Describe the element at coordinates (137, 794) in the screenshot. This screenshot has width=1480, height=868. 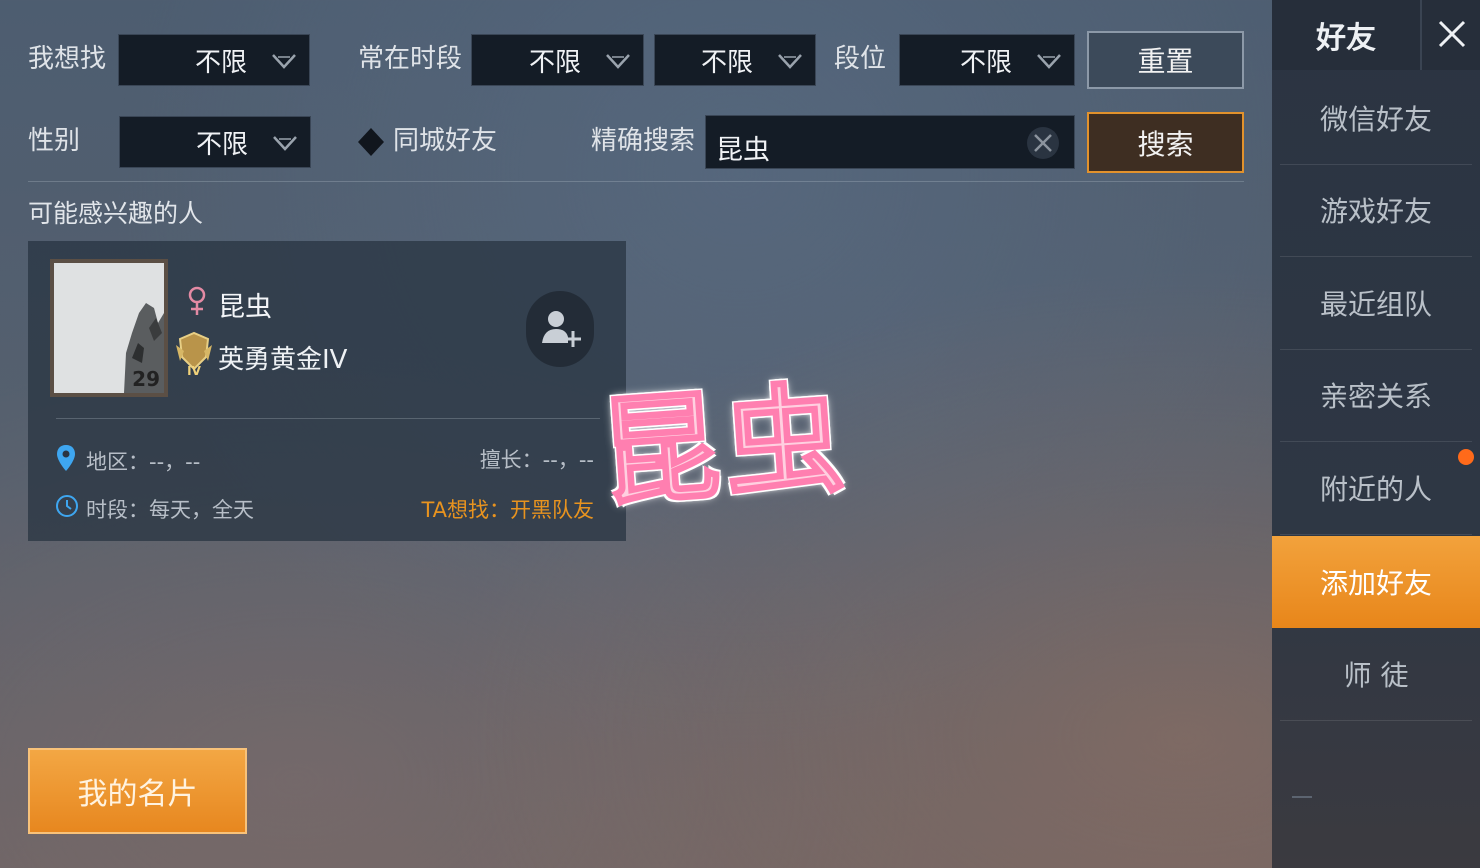
I see `my-card-label: 我的名片` at that location.